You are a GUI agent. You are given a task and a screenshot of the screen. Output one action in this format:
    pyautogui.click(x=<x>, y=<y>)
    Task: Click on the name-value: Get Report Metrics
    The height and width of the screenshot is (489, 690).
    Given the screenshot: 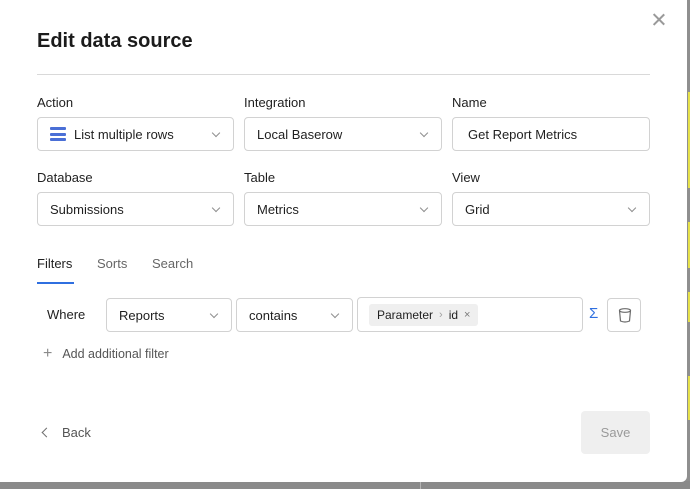 What is the action you would take?
    pyautogui.click(x=523, y=134)
    